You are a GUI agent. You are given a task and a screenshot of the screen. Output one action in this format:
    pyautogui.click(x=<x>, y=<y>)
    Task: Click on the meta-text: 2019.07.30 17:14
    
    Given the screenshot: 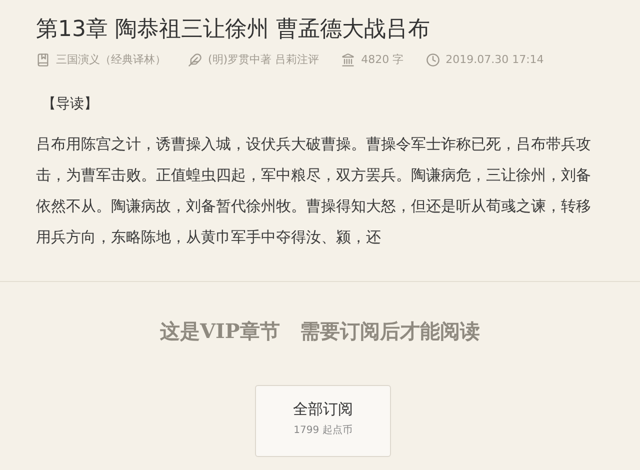 What is the action you would take?
    pyautogui.click(x=495, y=59)
    